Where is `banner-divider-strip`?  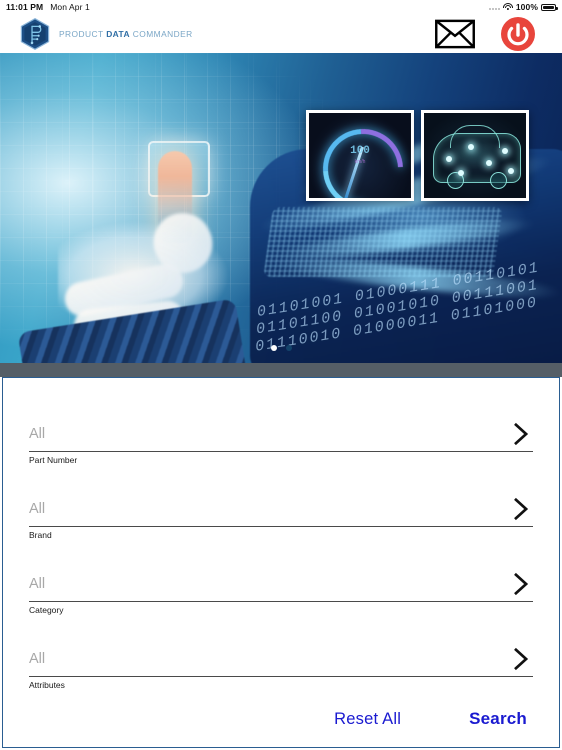 banner-divider-strip is located at coordinates (281, 370).